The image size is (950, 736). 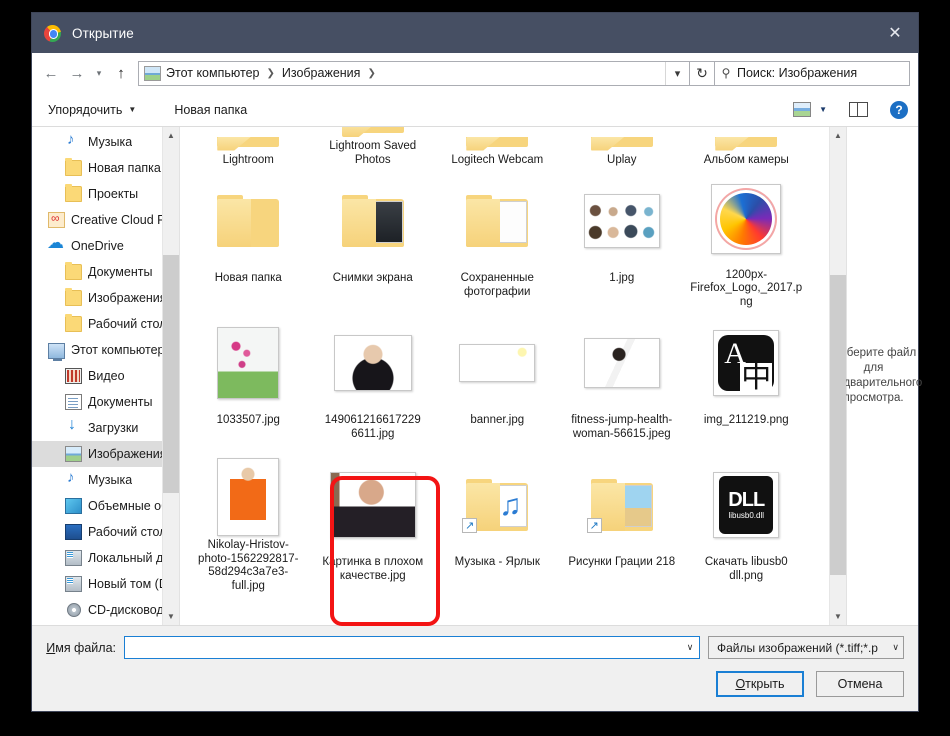 I want to click on file-item: Logitech Webcam, so click(x=497, y=147).